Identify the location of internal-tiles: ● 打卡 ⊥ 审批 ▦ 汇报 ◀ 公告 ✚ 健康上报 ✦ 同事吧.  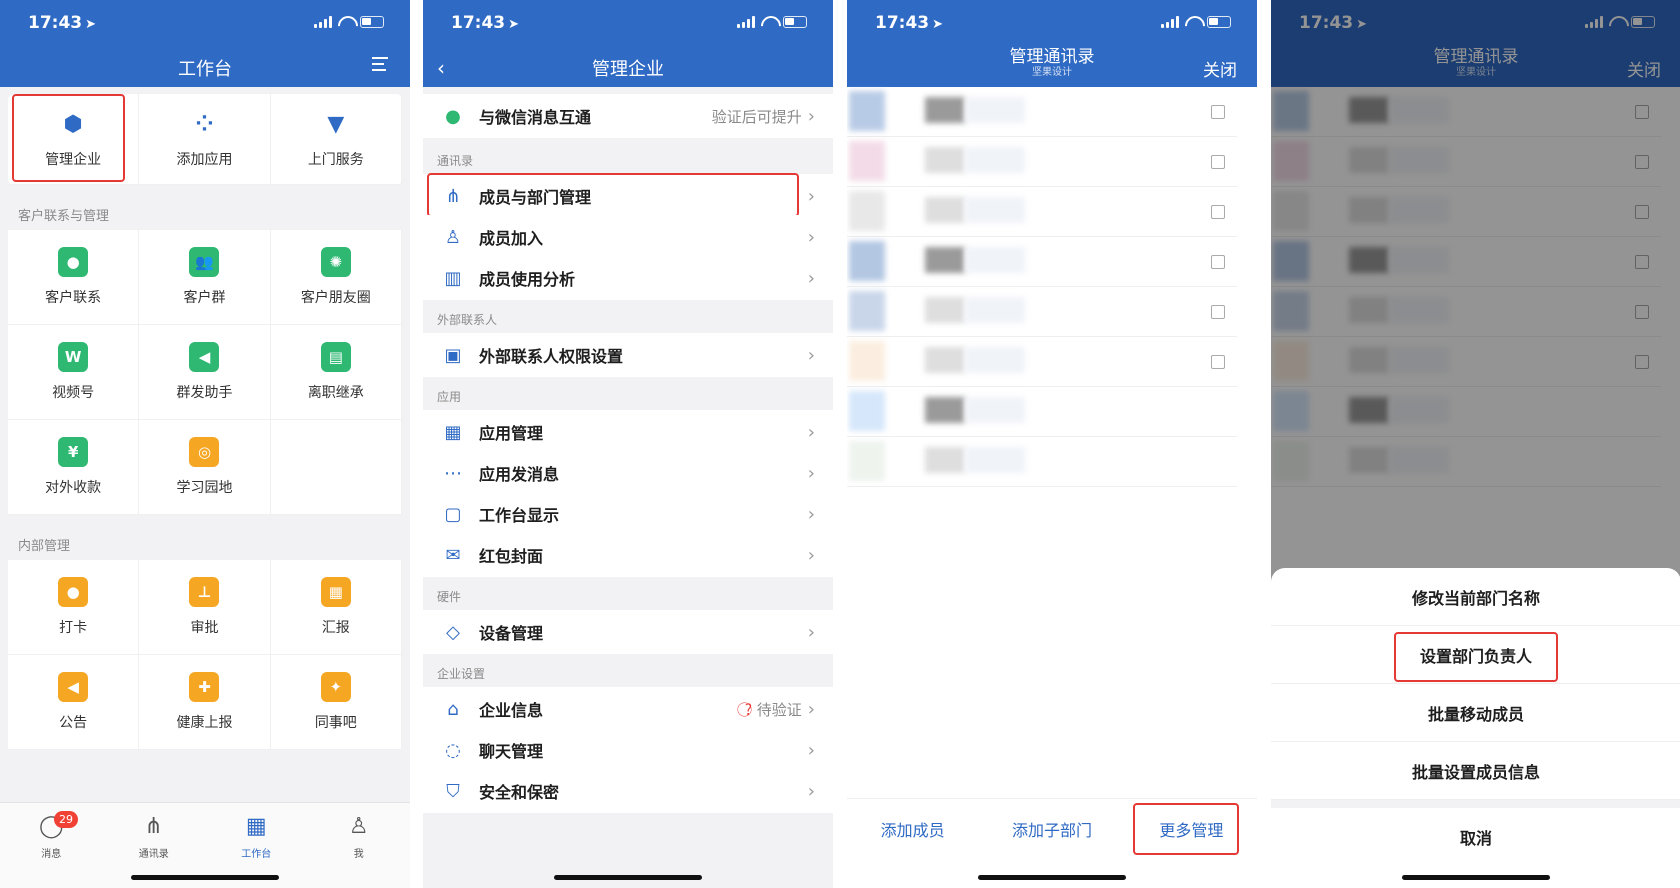
(205, 655).